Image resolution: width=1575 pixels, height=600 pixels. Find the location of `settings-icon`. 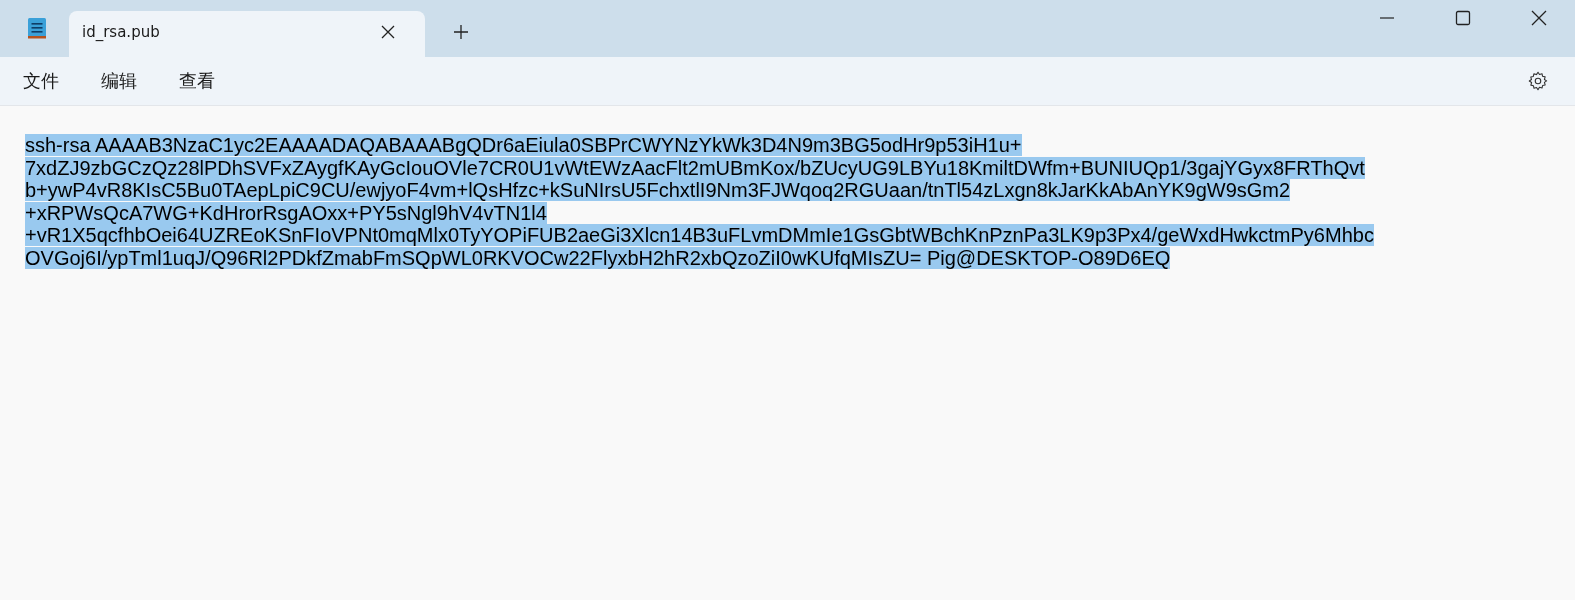

settings-icon is located at coordinates (1538, 81).